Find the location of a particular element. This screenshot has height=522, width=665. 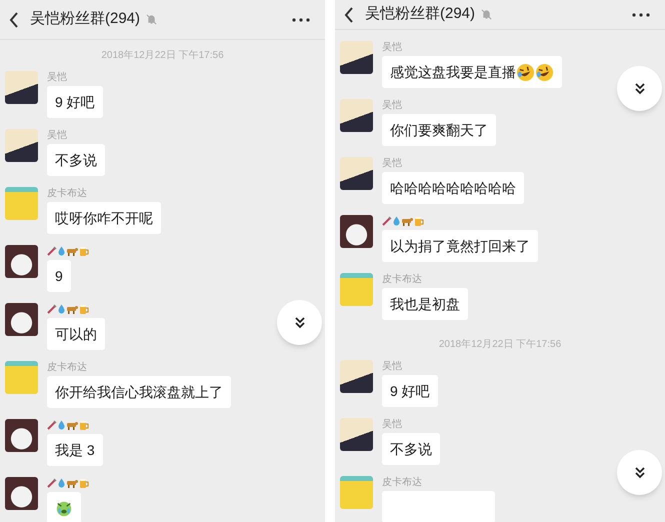

message-text: 哈哈哈哈哈哈哈哈哈 is located at coordinates (453, 188).